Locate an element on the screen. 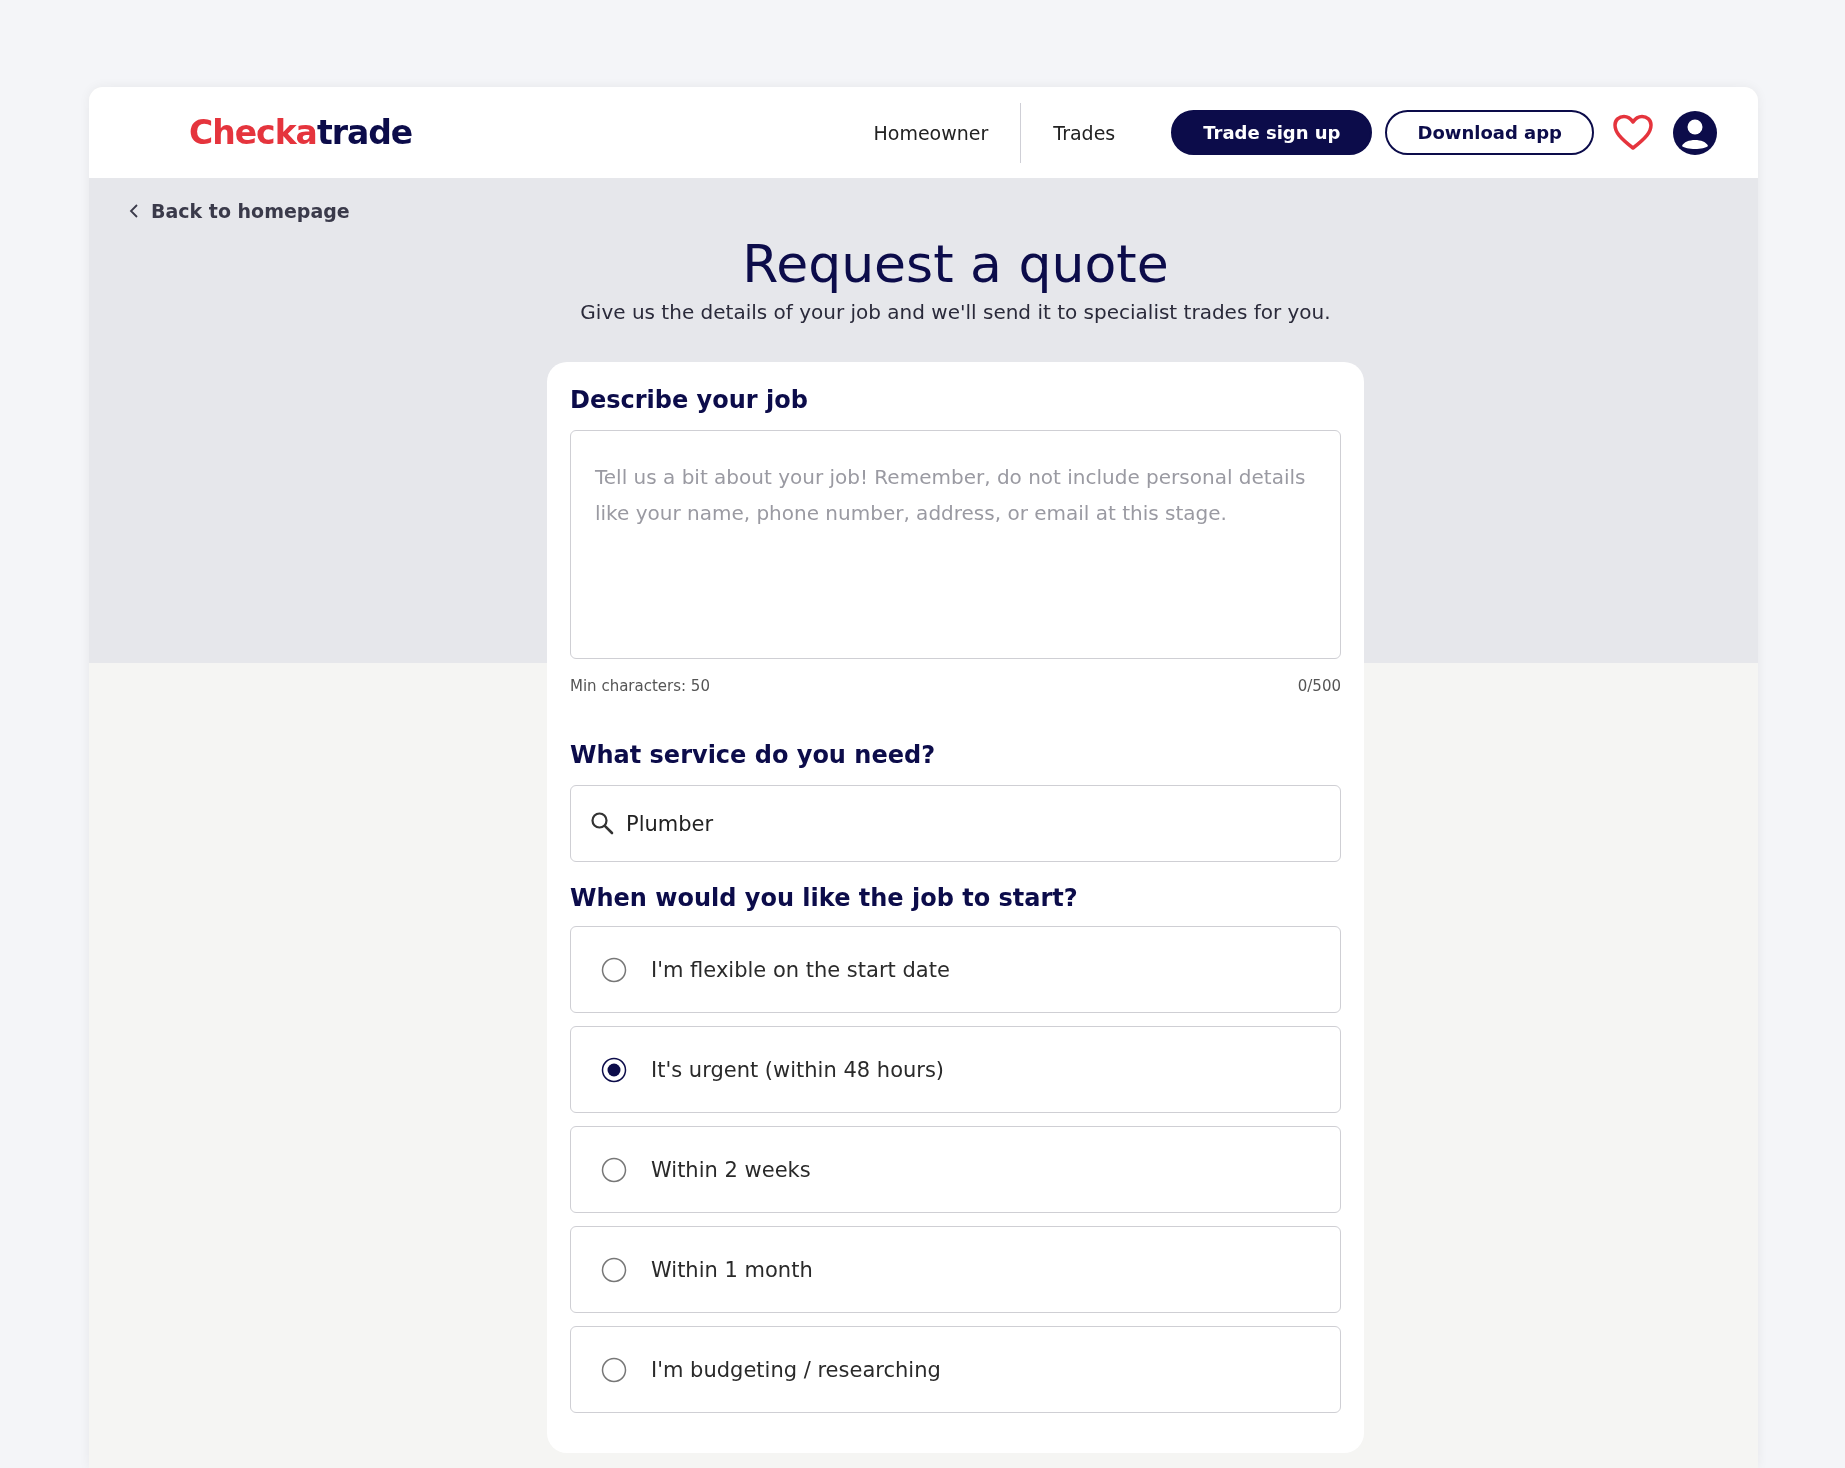 The image size is (1845, 1468). section-heading: When would you like the job to start? is located at coordinates (824, 898).